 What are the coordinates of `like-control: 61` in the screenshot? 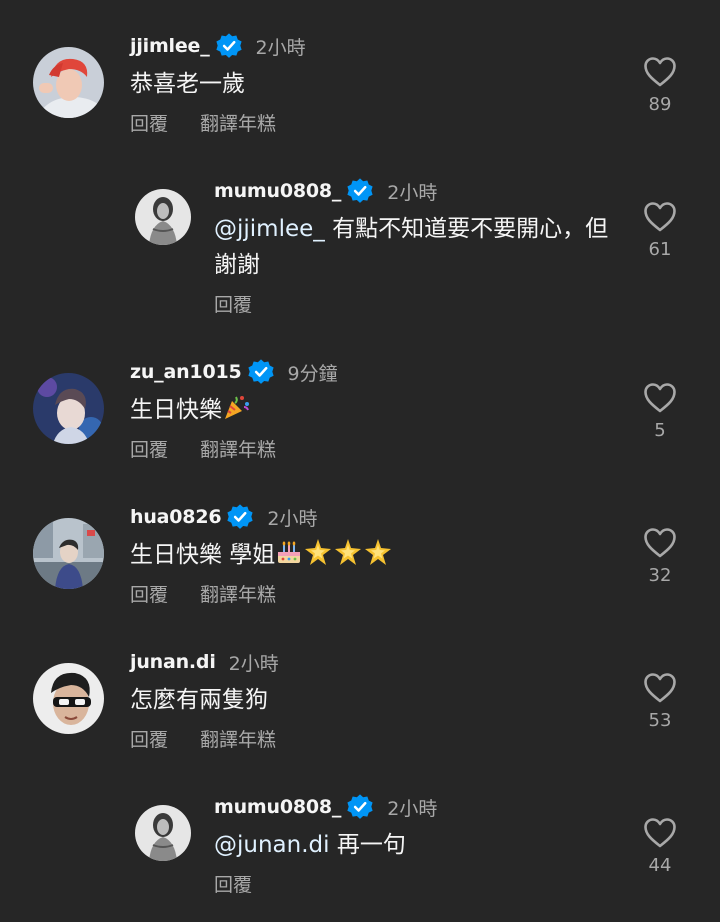 It's located at (660, 230).